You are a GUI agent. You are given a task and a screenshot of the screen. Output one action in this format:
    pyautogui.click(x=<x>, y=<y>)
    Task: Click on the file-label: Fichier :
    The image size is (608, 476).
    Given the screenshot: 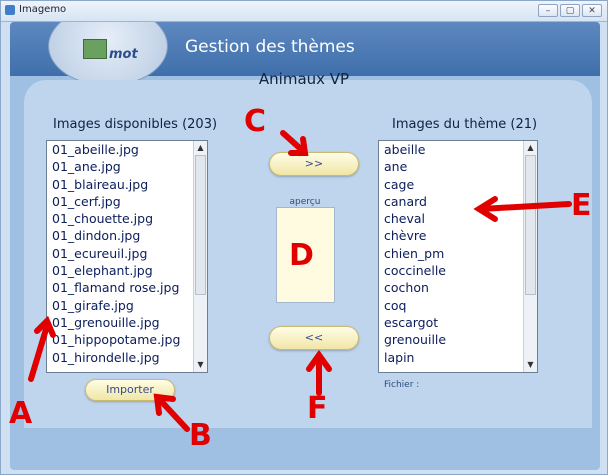 What is the action you would take?
    pyautogui.click(x=402, y=385)
    